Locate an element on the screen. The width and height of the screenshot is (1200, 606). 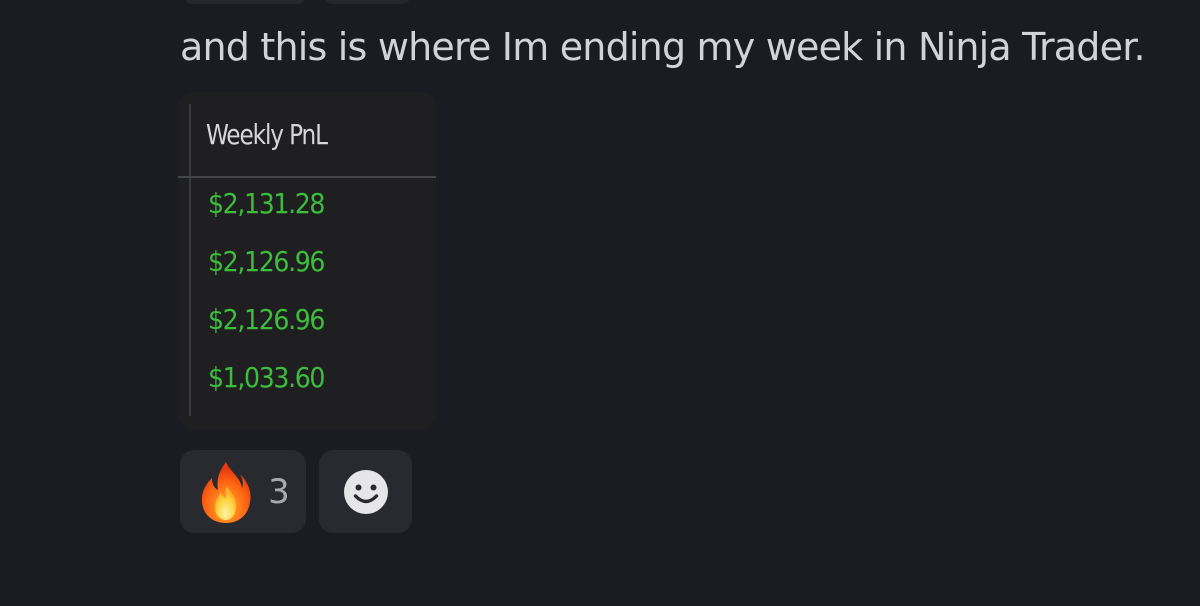
fire-reaction-button: 3 is located at coordinates (243, 491).